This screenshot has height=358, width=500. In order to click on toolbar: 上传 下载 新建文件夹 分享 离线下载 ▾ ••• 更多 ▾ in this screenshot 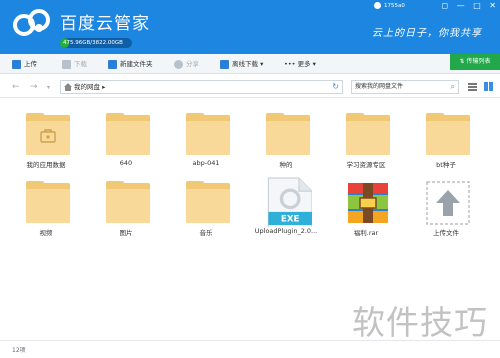, I will do `click(250, 64)`.